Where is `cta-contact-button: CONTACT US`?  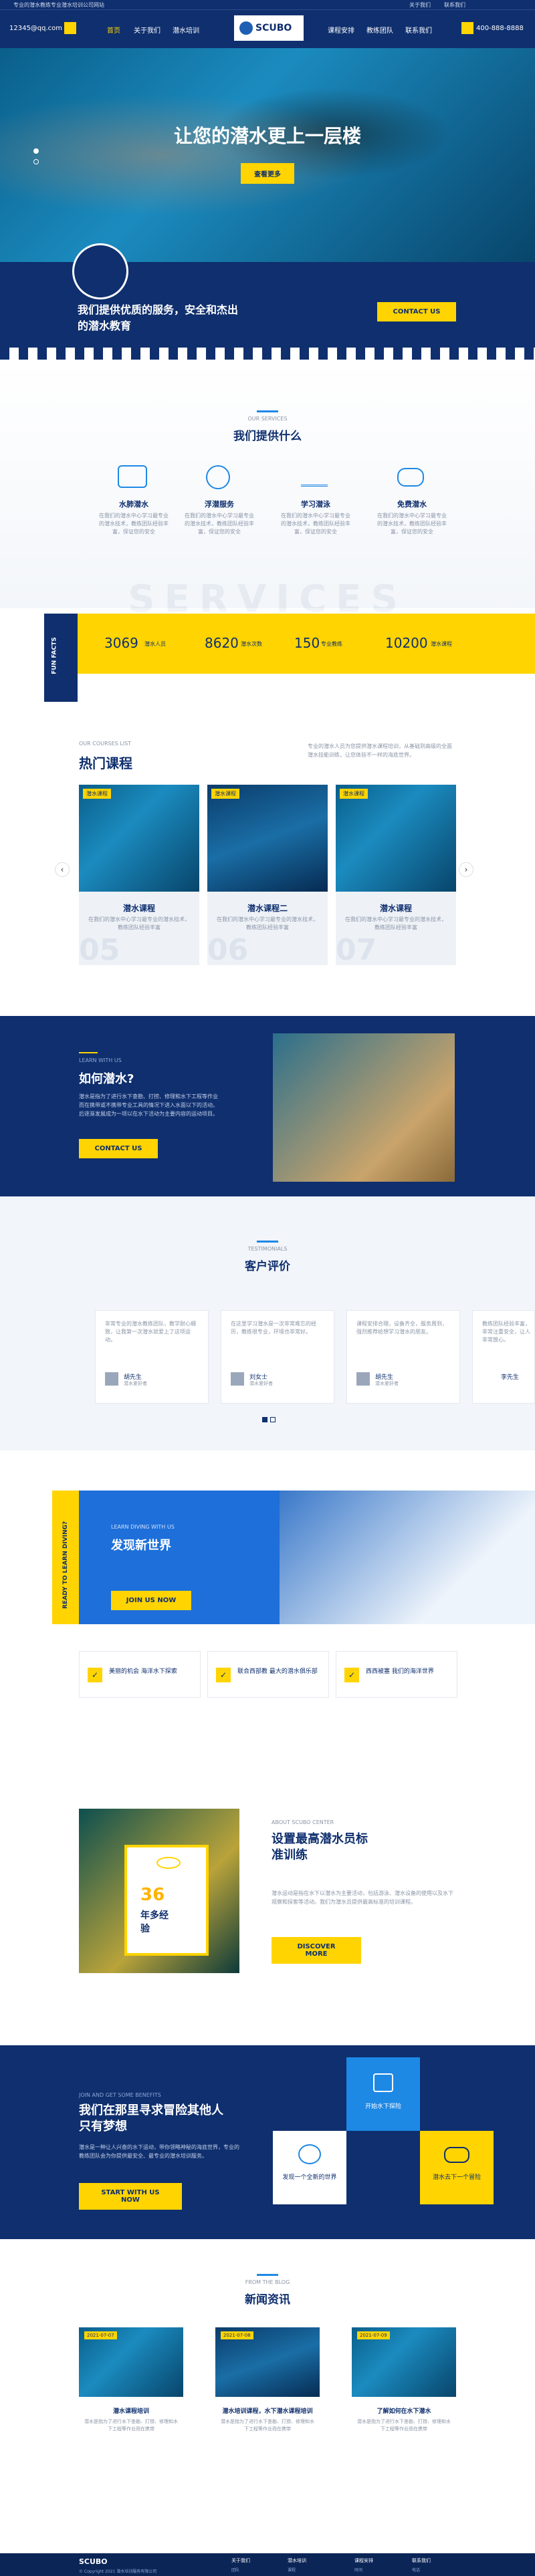 cta-contact-button: CONTACT US is located at coordinates (416, 312).